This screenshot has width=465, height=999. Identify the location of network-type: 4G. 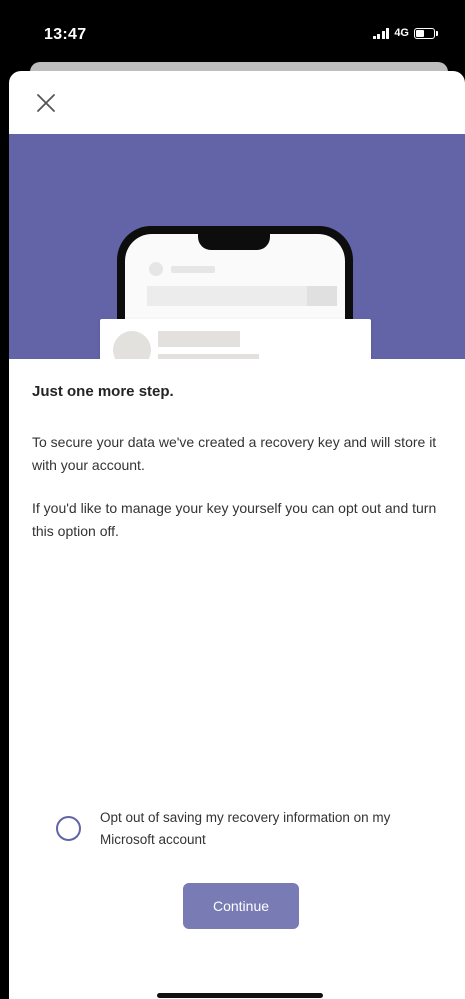
(401, 33).